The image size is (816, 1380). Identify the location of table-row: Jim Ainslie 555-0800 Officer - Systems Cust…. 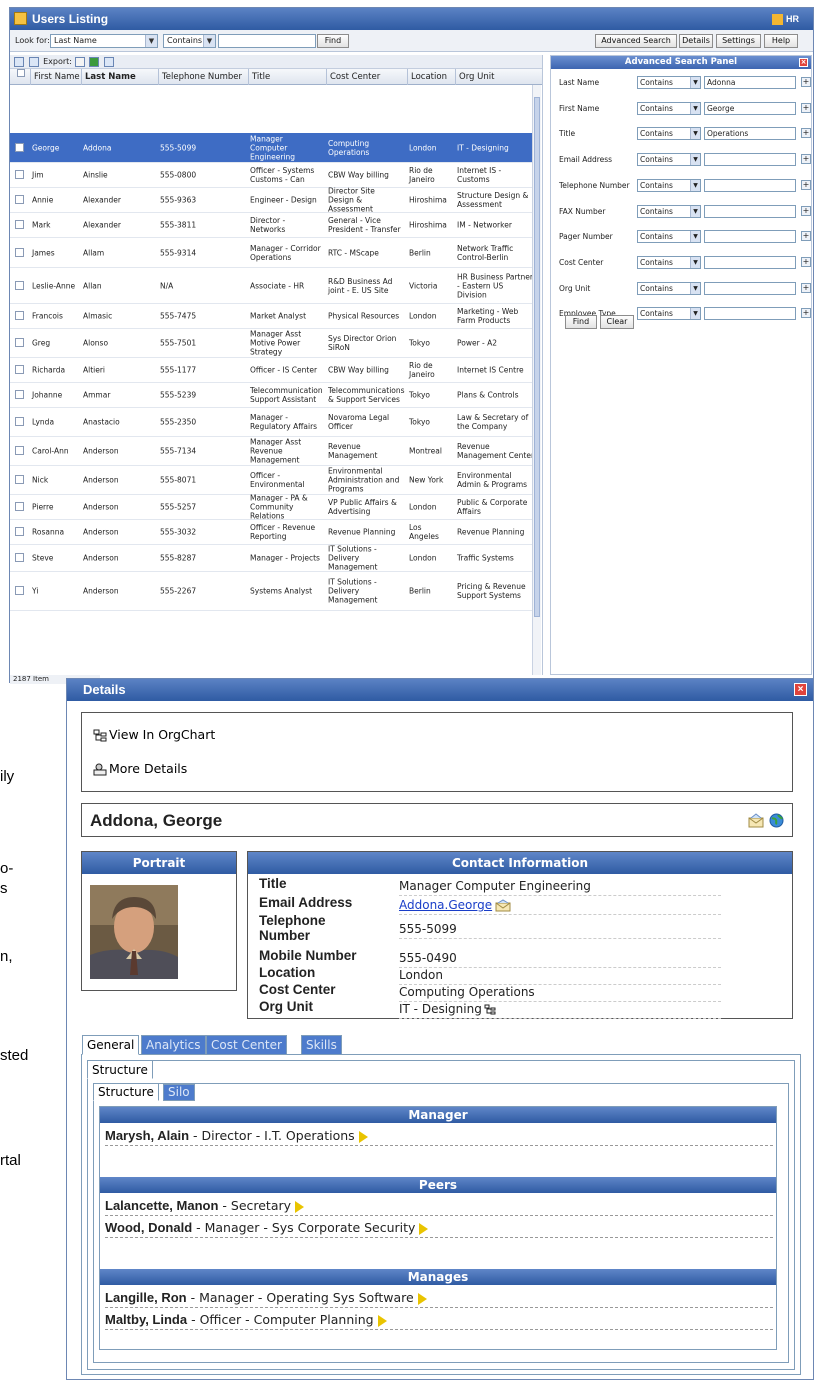
(273, 175).